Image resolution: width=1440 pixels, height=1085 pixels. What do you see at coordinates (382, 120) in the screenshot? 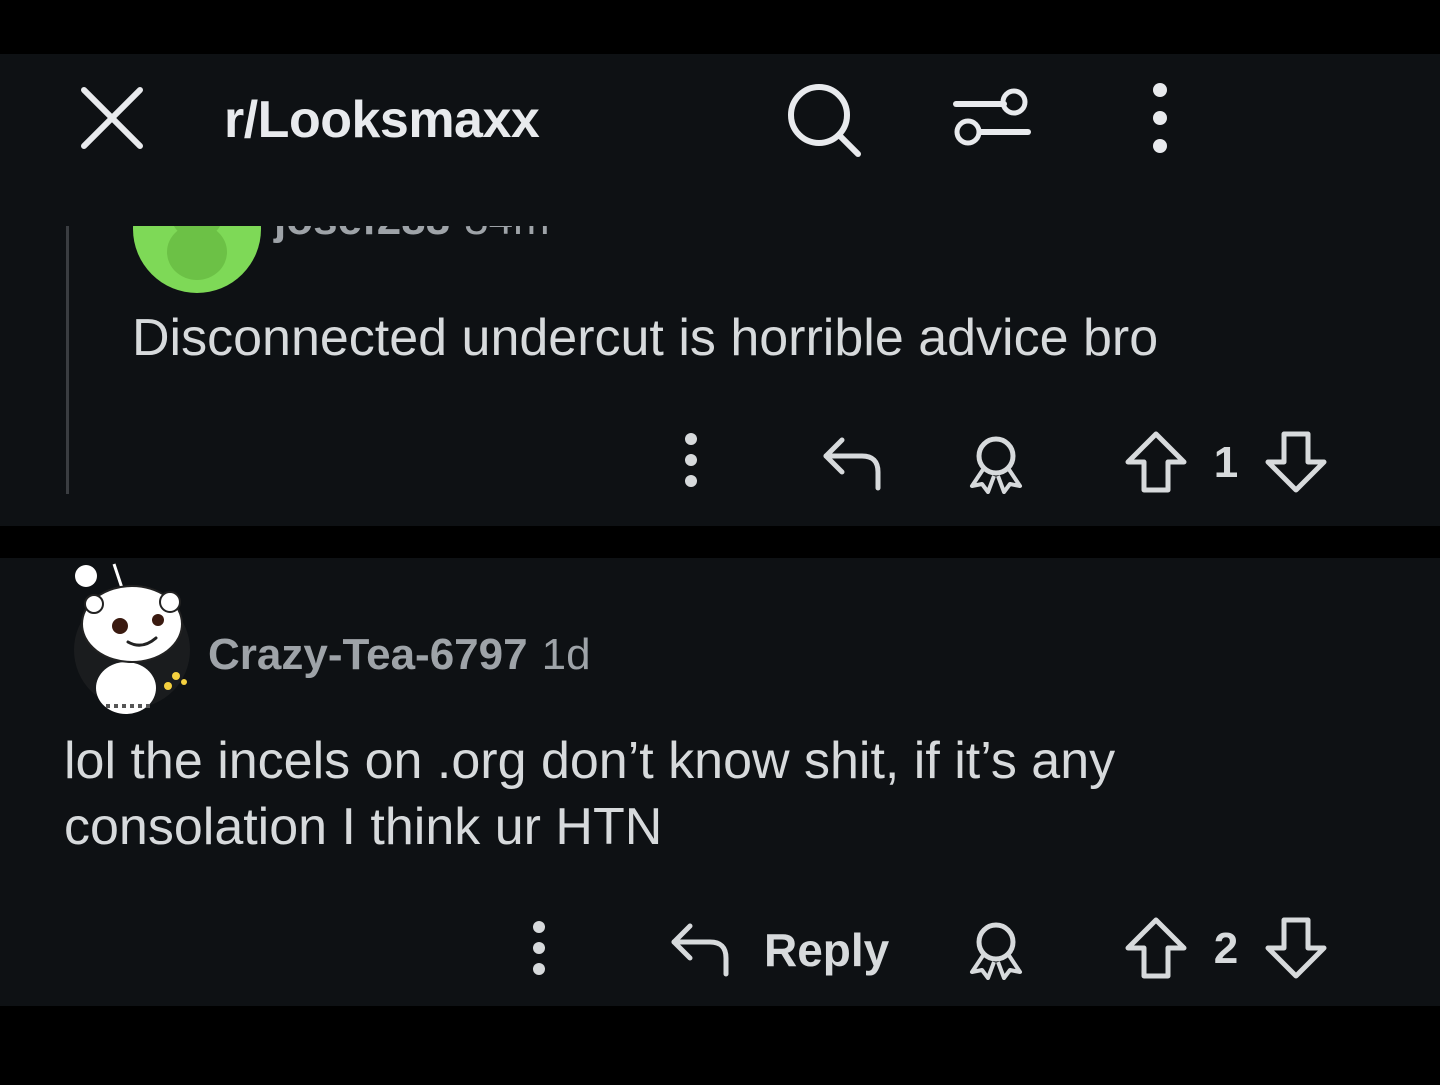
I see `subreddit-title: r/Looksmaxx` at bounding box center [382, 120].